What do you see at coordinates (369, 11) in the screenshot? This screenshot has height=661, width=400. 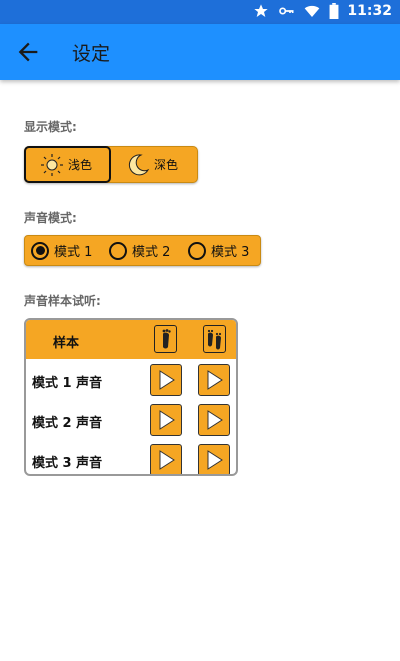 I see `status-time: 11:32` at bounding box center [369, 11].